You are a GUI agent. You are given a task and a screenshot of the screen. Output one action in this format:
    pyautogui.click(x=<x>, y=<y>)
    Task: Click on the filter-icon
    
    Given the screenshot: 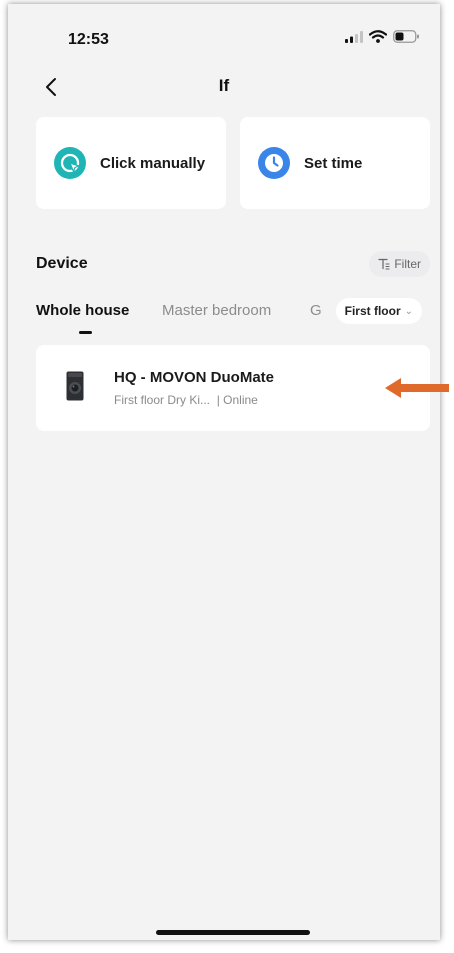 What is the action you would take?
    pyautogui.click(x=384, y=264)
    